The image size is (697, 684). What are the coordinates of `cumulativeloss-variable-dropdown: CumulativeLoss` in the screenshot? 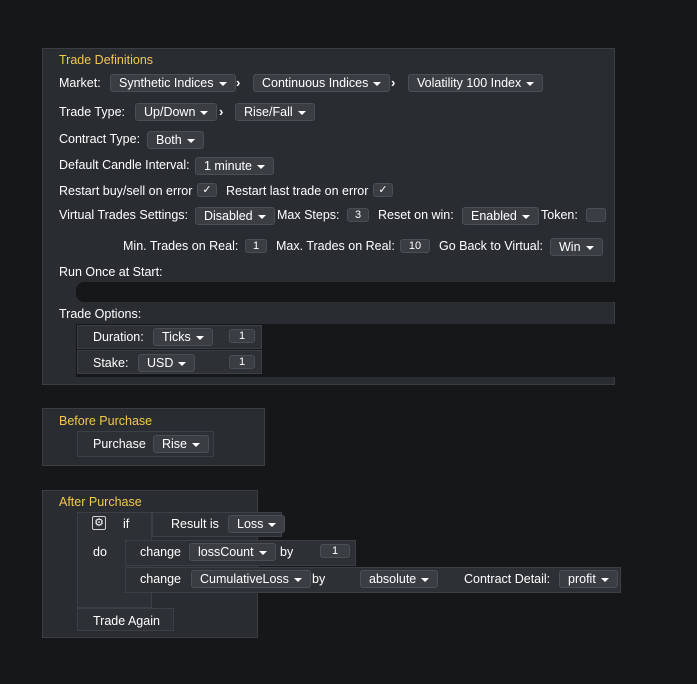 It's located at (251, 579).